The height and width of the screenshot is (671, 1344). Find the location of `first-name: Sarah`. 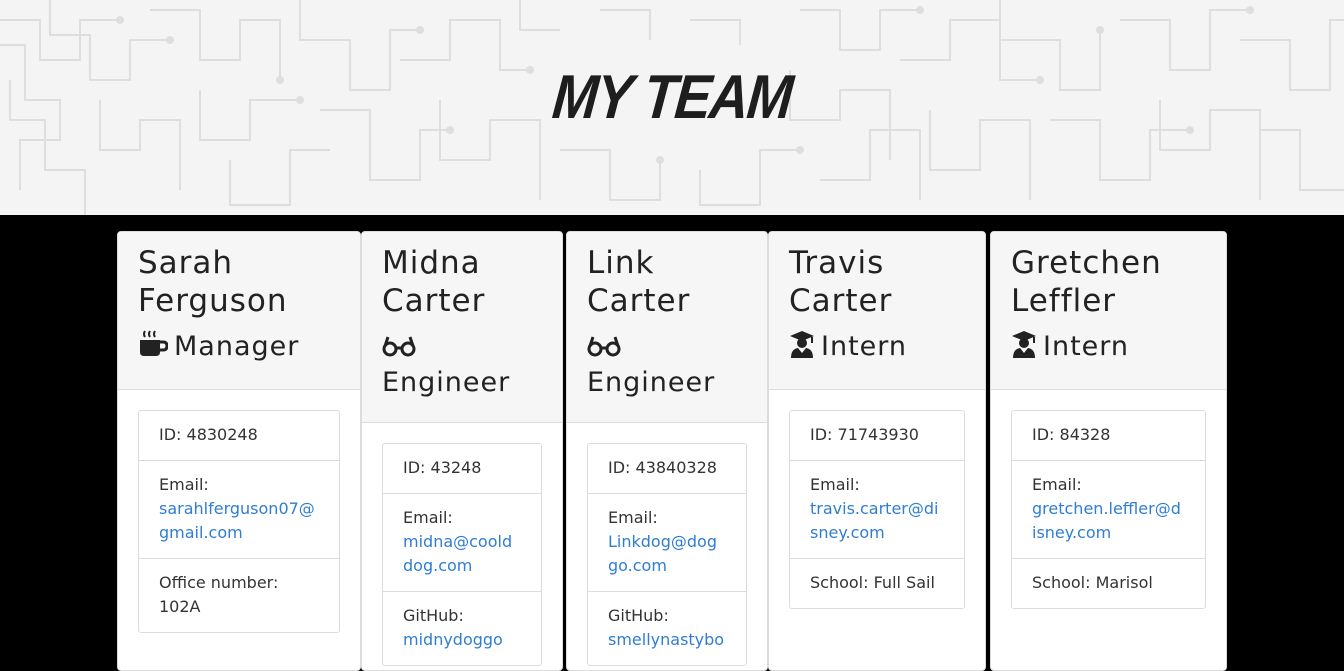

first-name: Sarah is located at coordinates (186, 263).